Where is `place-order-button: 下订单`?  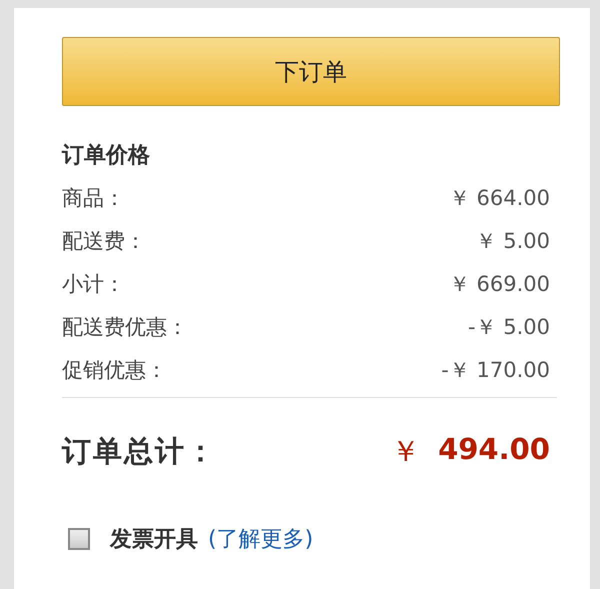 place-order-button: 下订单 is located at coordinates (311, 71).